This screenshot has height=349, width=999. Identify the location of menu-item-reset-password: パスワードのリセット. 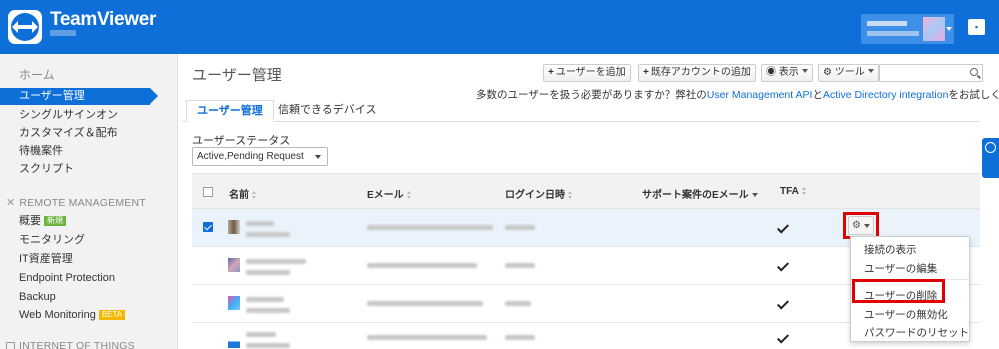
(916, 332).